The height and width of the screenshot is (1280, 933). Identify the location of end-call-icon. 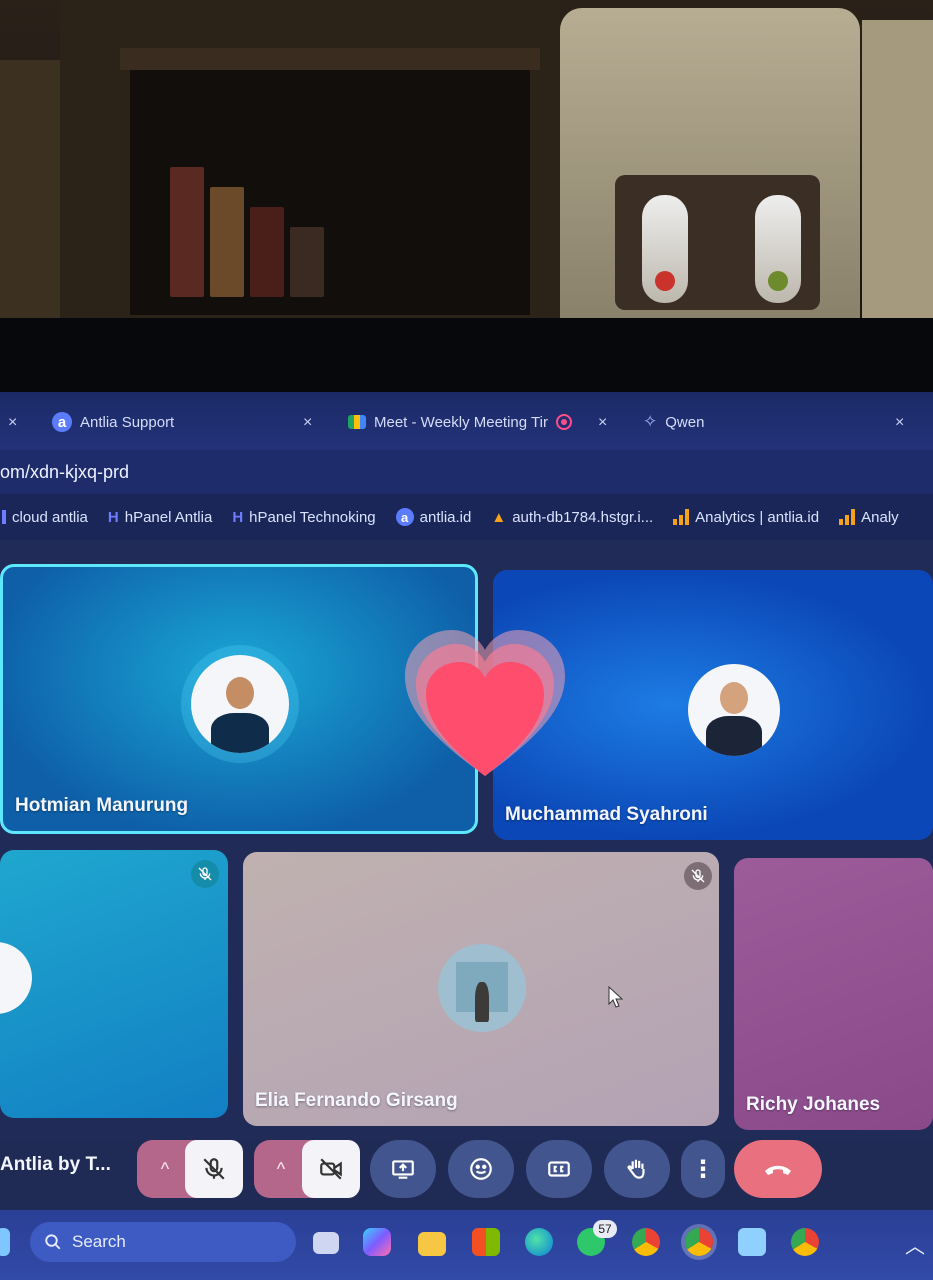
(778, 1170).